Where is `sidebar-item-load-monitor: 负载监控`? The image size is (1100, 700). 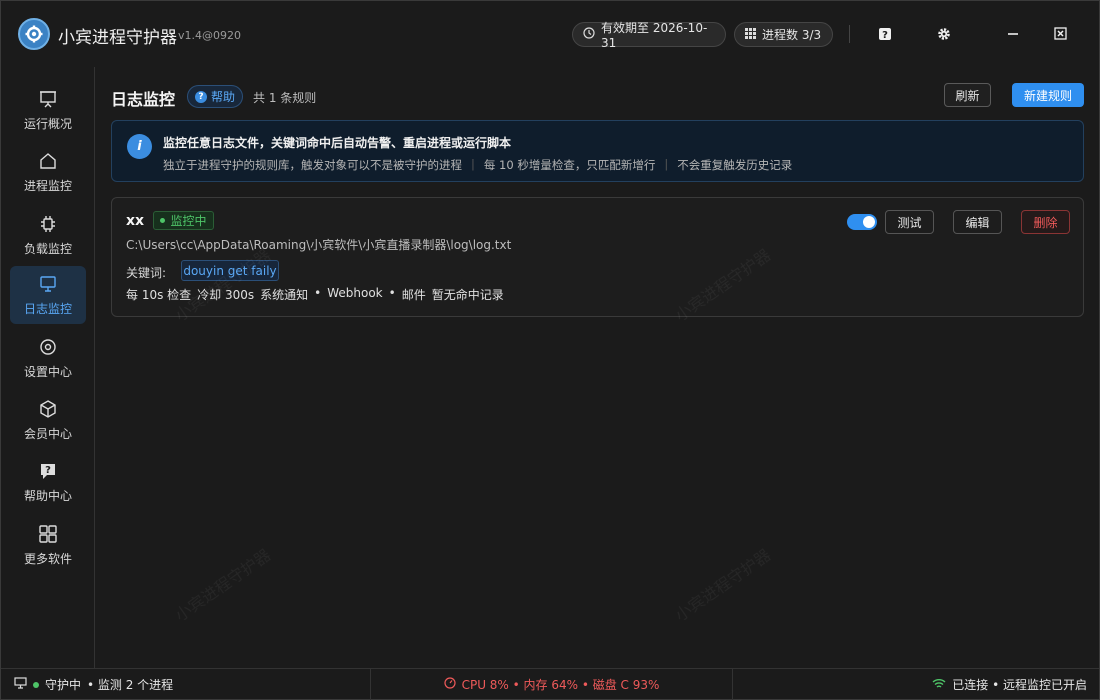
sidebar-item-load-monitor: 负载监控 is located at coordinates (48, 235).